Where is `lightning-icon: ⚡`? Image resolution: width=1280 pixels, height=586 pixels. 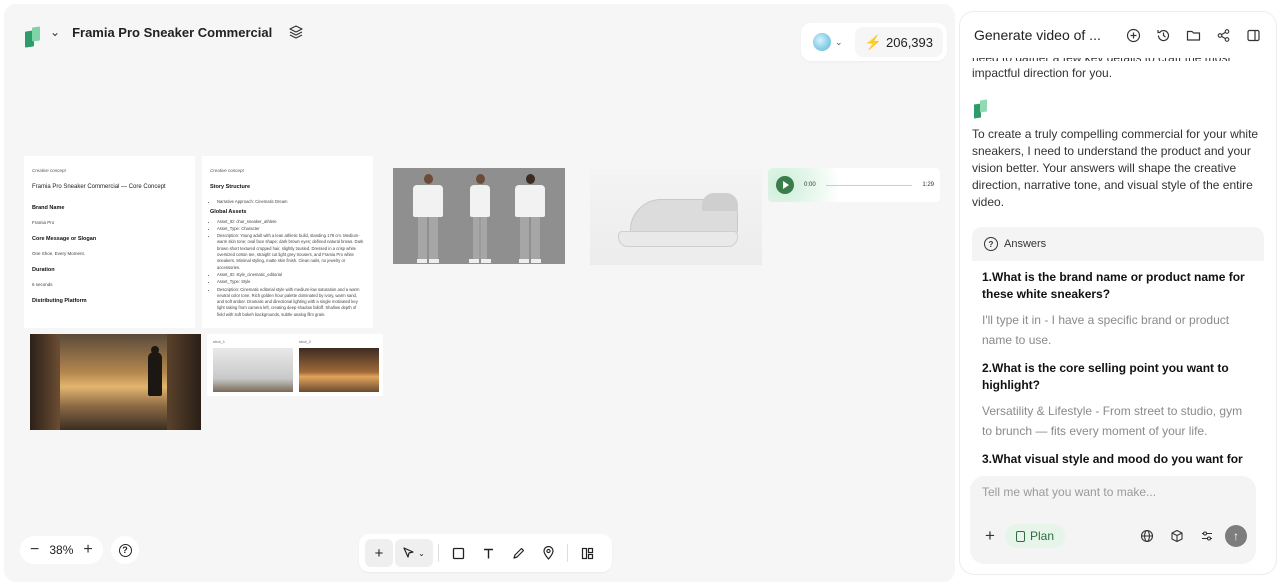
lightning-icon: ⚡ is located at coordinates (873, 41).